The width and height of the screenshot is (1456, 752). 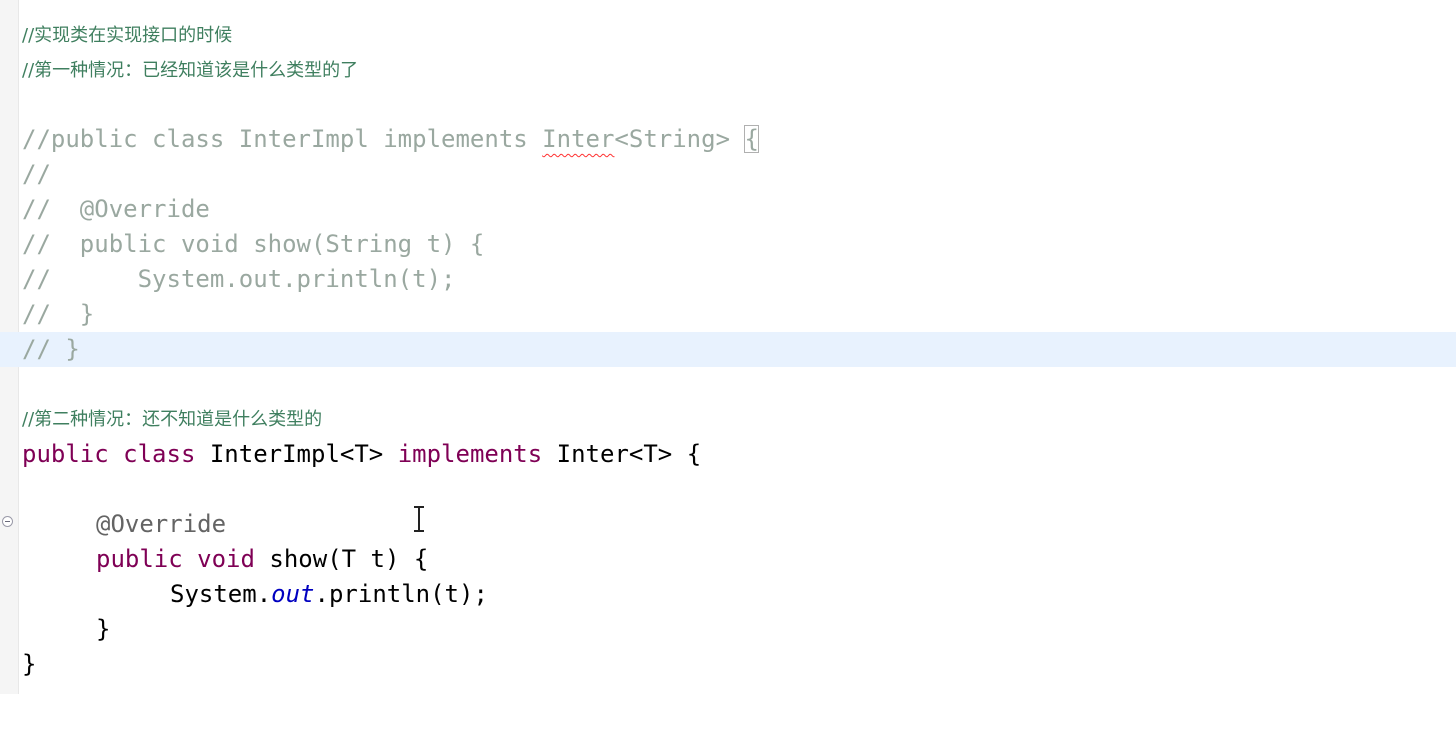 I want to click on code-line-16: public void show(T t) {, so click(x=728, y=559).